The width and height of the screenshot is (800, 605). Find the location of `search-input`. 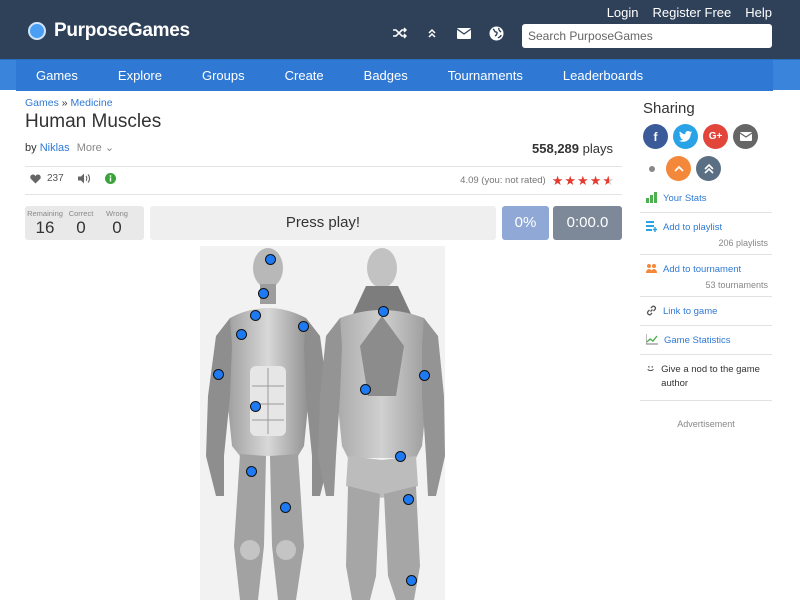

search-input is located at coordinates (647, 36).